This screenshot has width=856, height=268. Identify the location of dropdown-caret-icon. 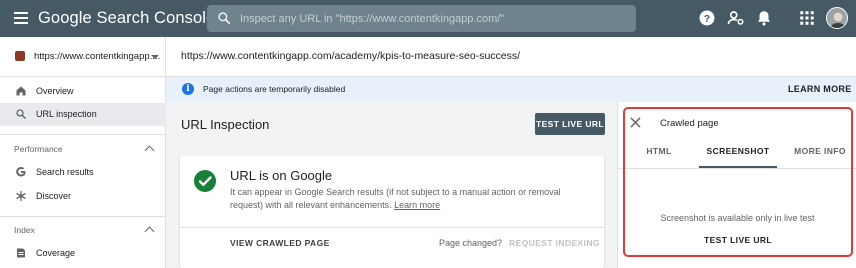
(155, 57).